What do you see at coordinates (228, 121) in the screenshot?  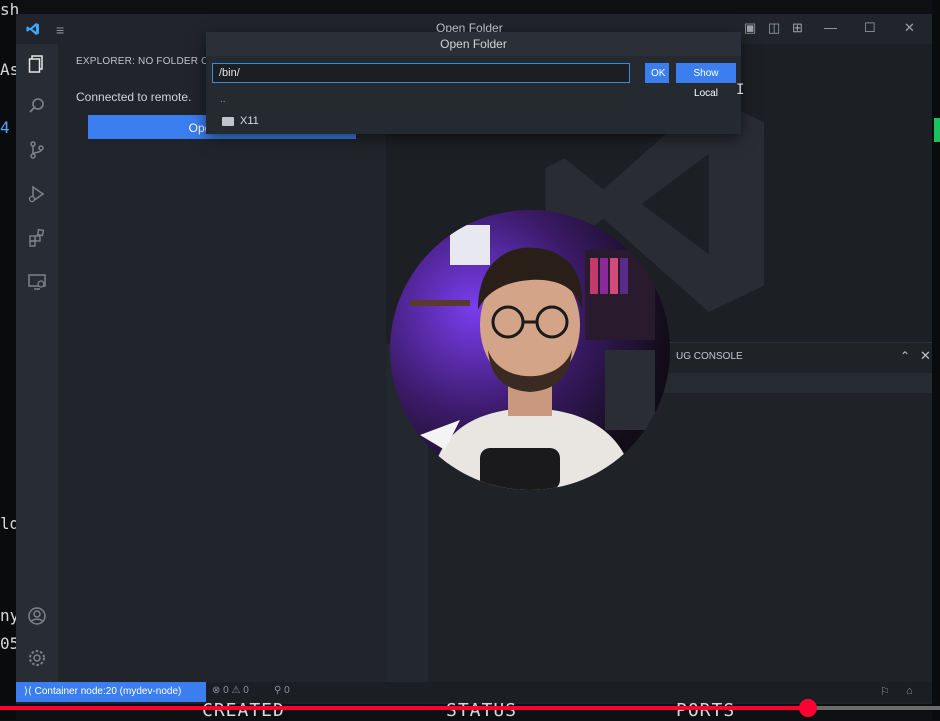 I see `folder-icon` at bounding box center [228, 121].